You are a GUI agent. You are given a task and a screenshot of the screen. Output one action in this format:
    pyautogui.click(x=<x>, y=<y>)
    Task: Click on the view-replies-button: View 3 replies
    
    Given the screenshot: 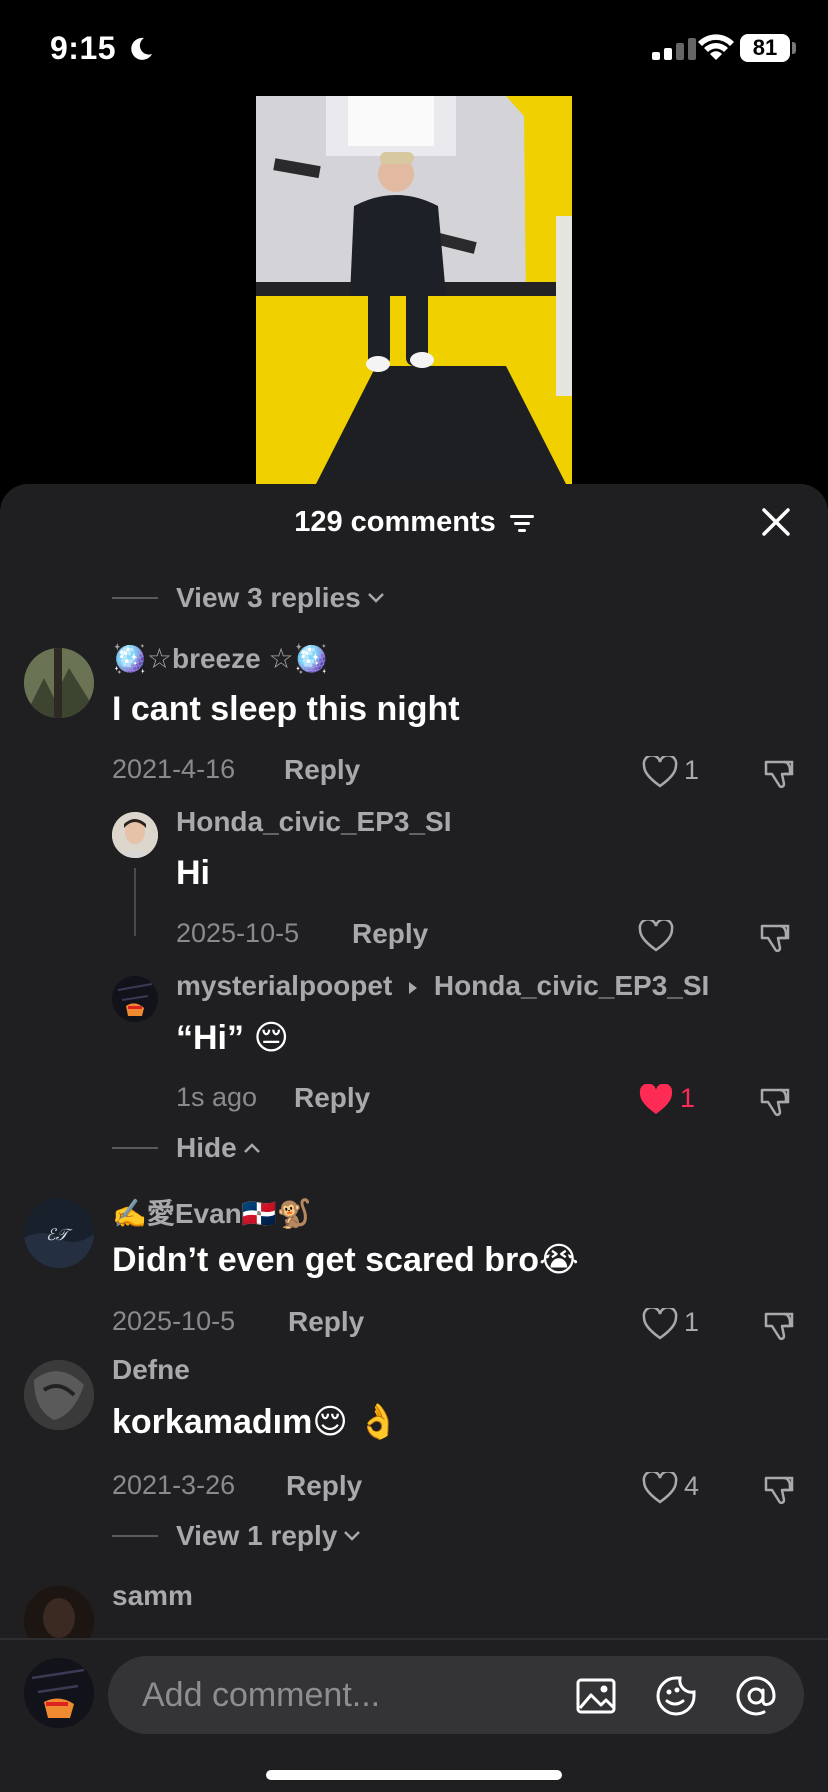 What is the action you would take?
    pyautogui.click(x=248, y=598)
    